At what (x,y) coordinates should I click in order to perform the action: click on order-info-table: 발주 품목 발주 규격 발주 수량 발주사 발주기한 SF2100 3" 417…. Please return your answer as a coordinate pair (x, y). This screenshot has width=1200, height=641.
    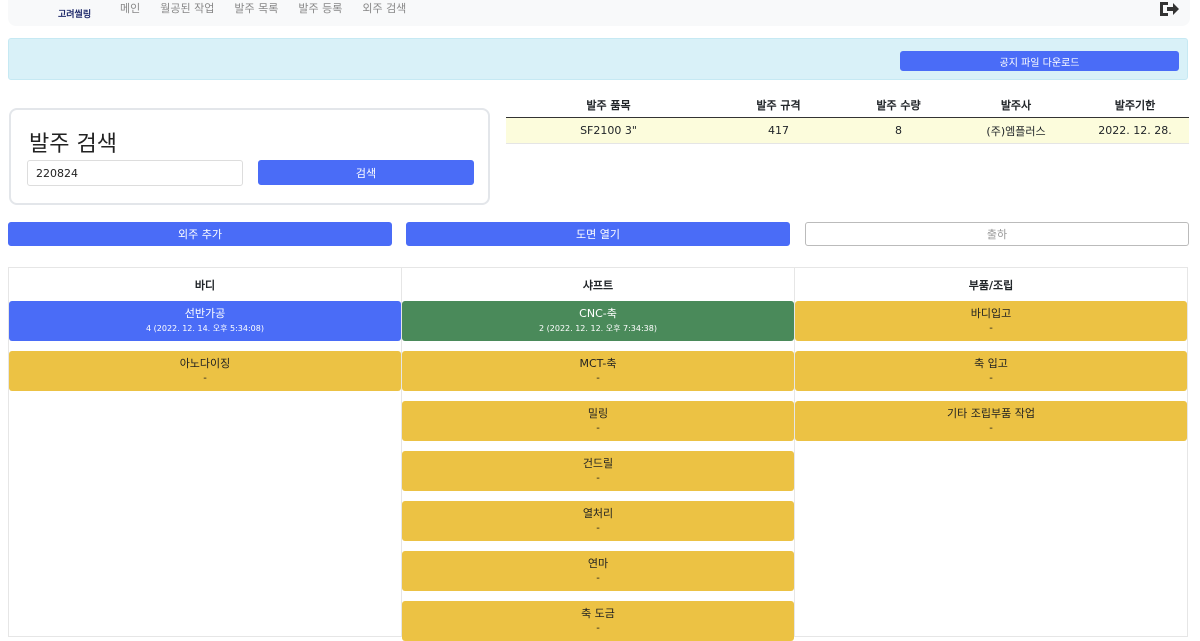
    Looking at the image, I should click on (847, 118).